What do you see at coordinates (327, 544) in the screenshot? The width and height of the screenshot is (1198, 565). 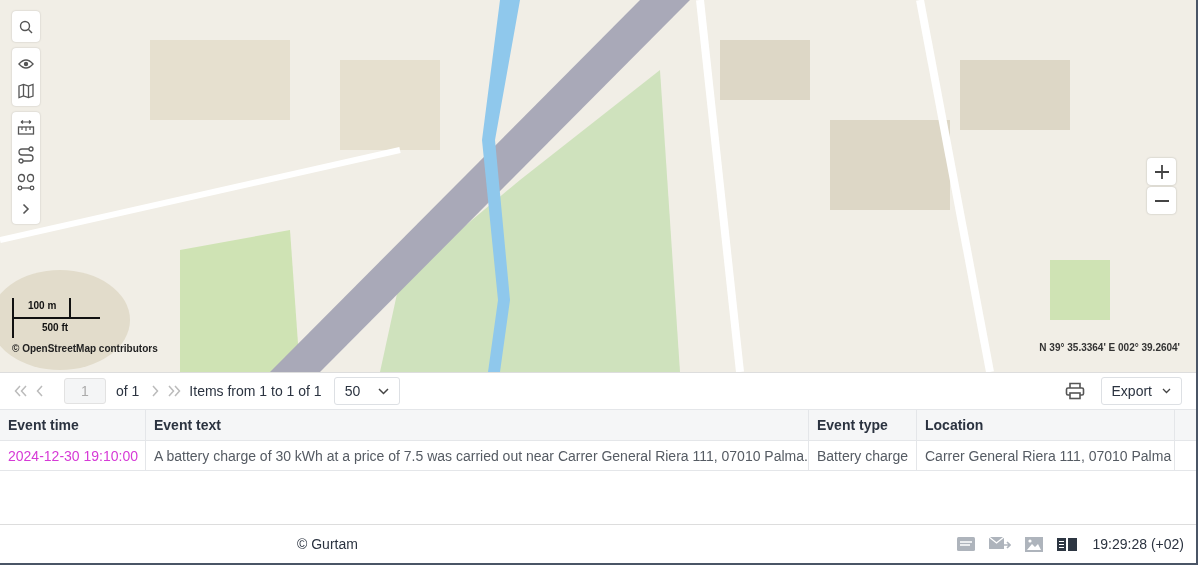 I see `copyright-text: © Gurtam` at bounding box center [327, 544].